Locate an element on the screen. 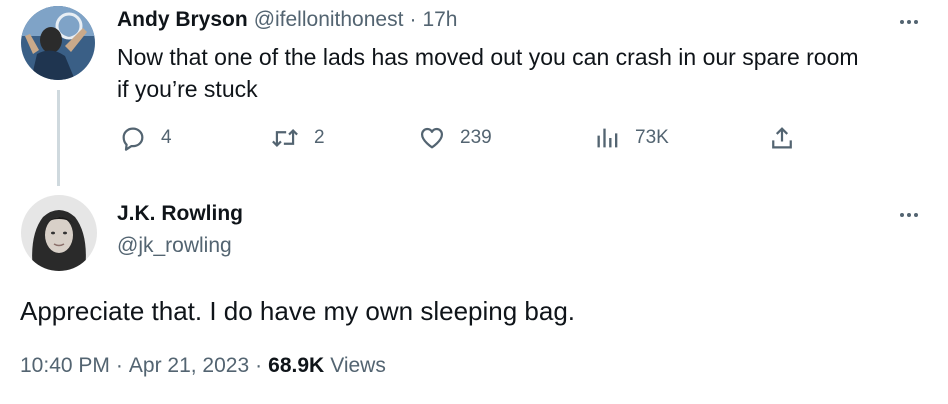  profile-photo-andy-icon is located at coordinates (58, 43).